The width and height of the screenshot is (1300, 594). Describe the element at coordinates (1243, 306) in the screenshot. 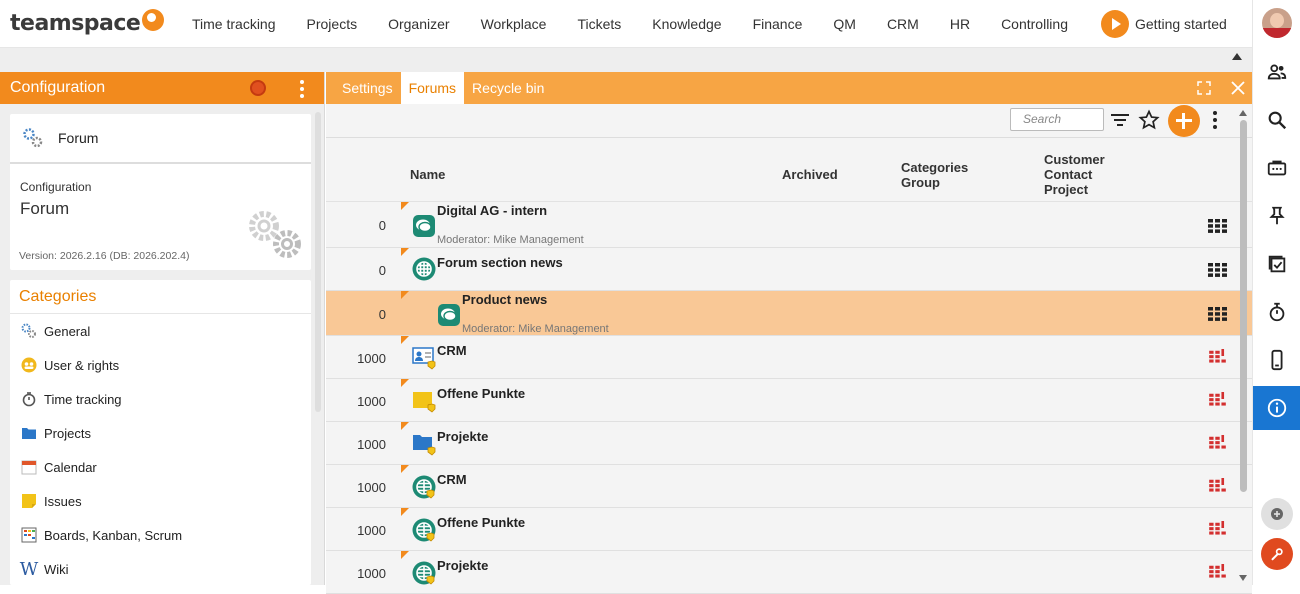

I see `scroll-thumb` at that location.